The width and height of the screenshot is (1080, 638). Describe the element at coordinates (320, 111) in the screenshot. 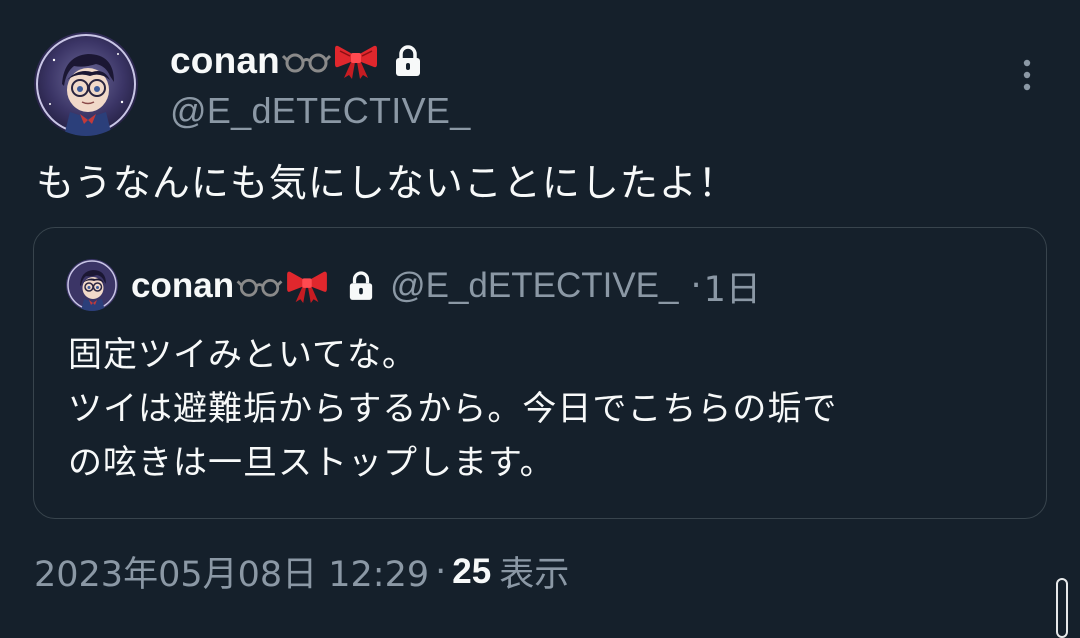

I see `author-handle: @E_dETECTIVE_` at that location.